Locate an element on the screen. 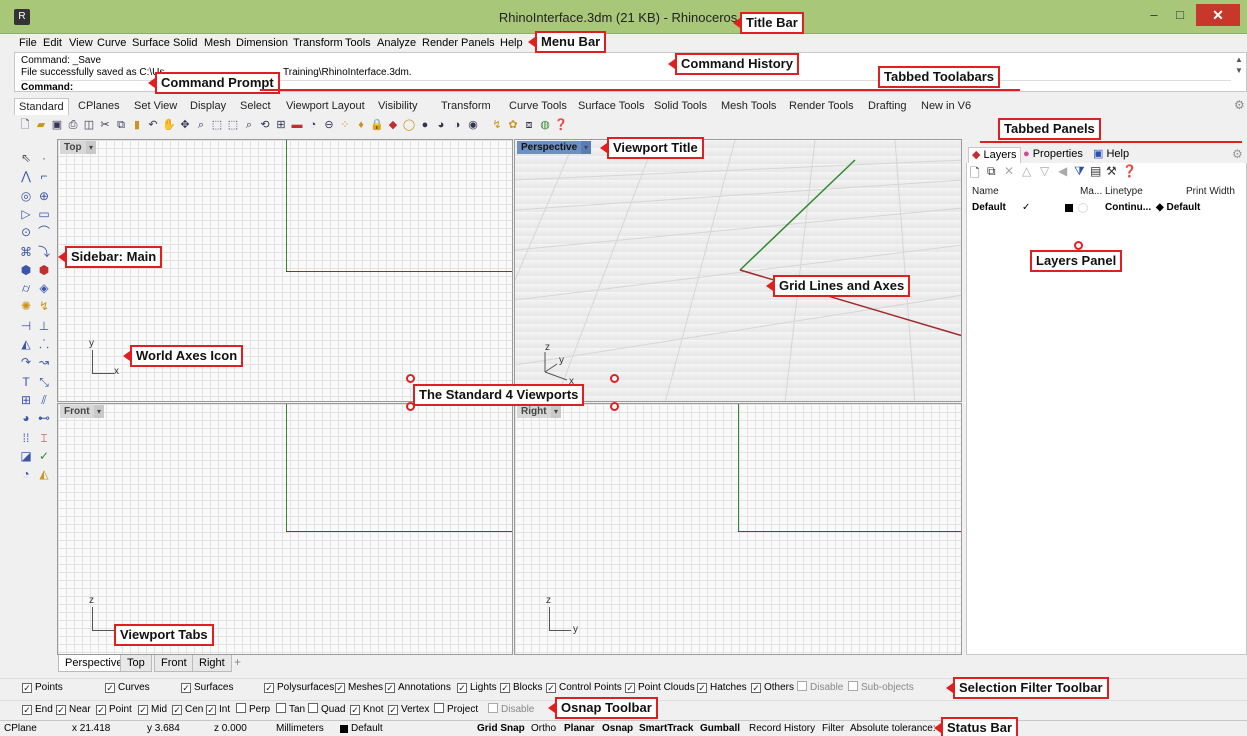  copy-icon: ⧉ is located at coordinates (121, 125).